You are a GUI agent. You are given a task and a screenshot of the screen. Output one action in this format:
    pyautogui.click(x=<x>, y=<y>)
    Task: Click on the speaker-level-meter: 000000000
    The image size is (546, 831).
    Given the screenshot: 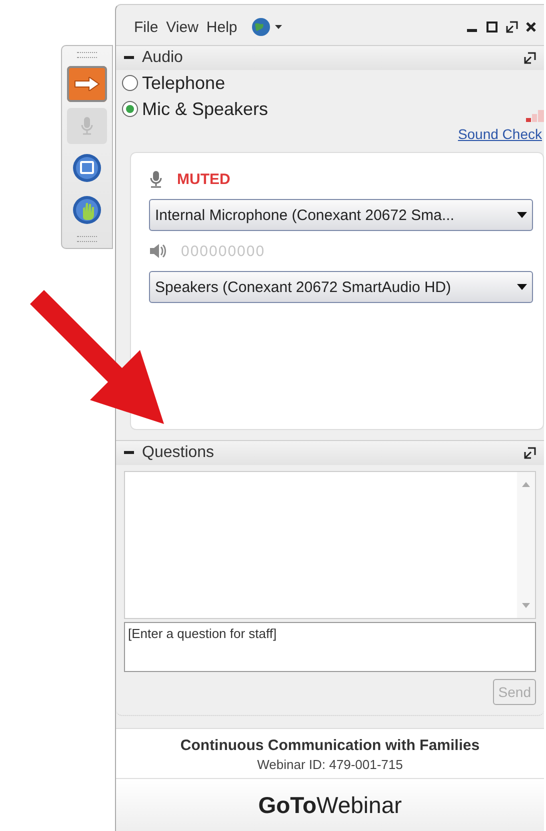 What is the action you would take?
    pyautogui.click(x=223, y=251)
    